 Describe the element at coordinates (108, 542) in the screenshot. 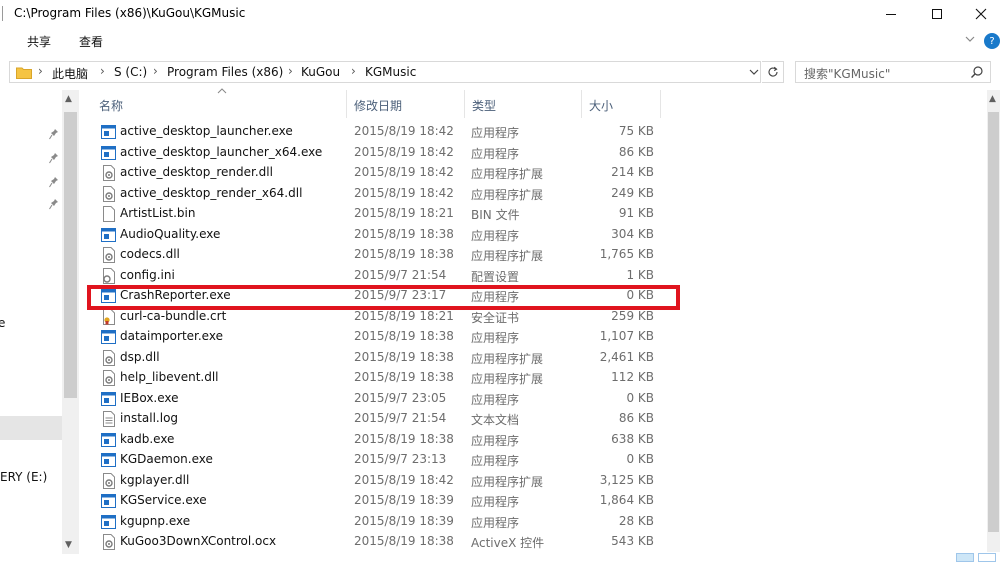

I see `dll-file-icon` at that location.